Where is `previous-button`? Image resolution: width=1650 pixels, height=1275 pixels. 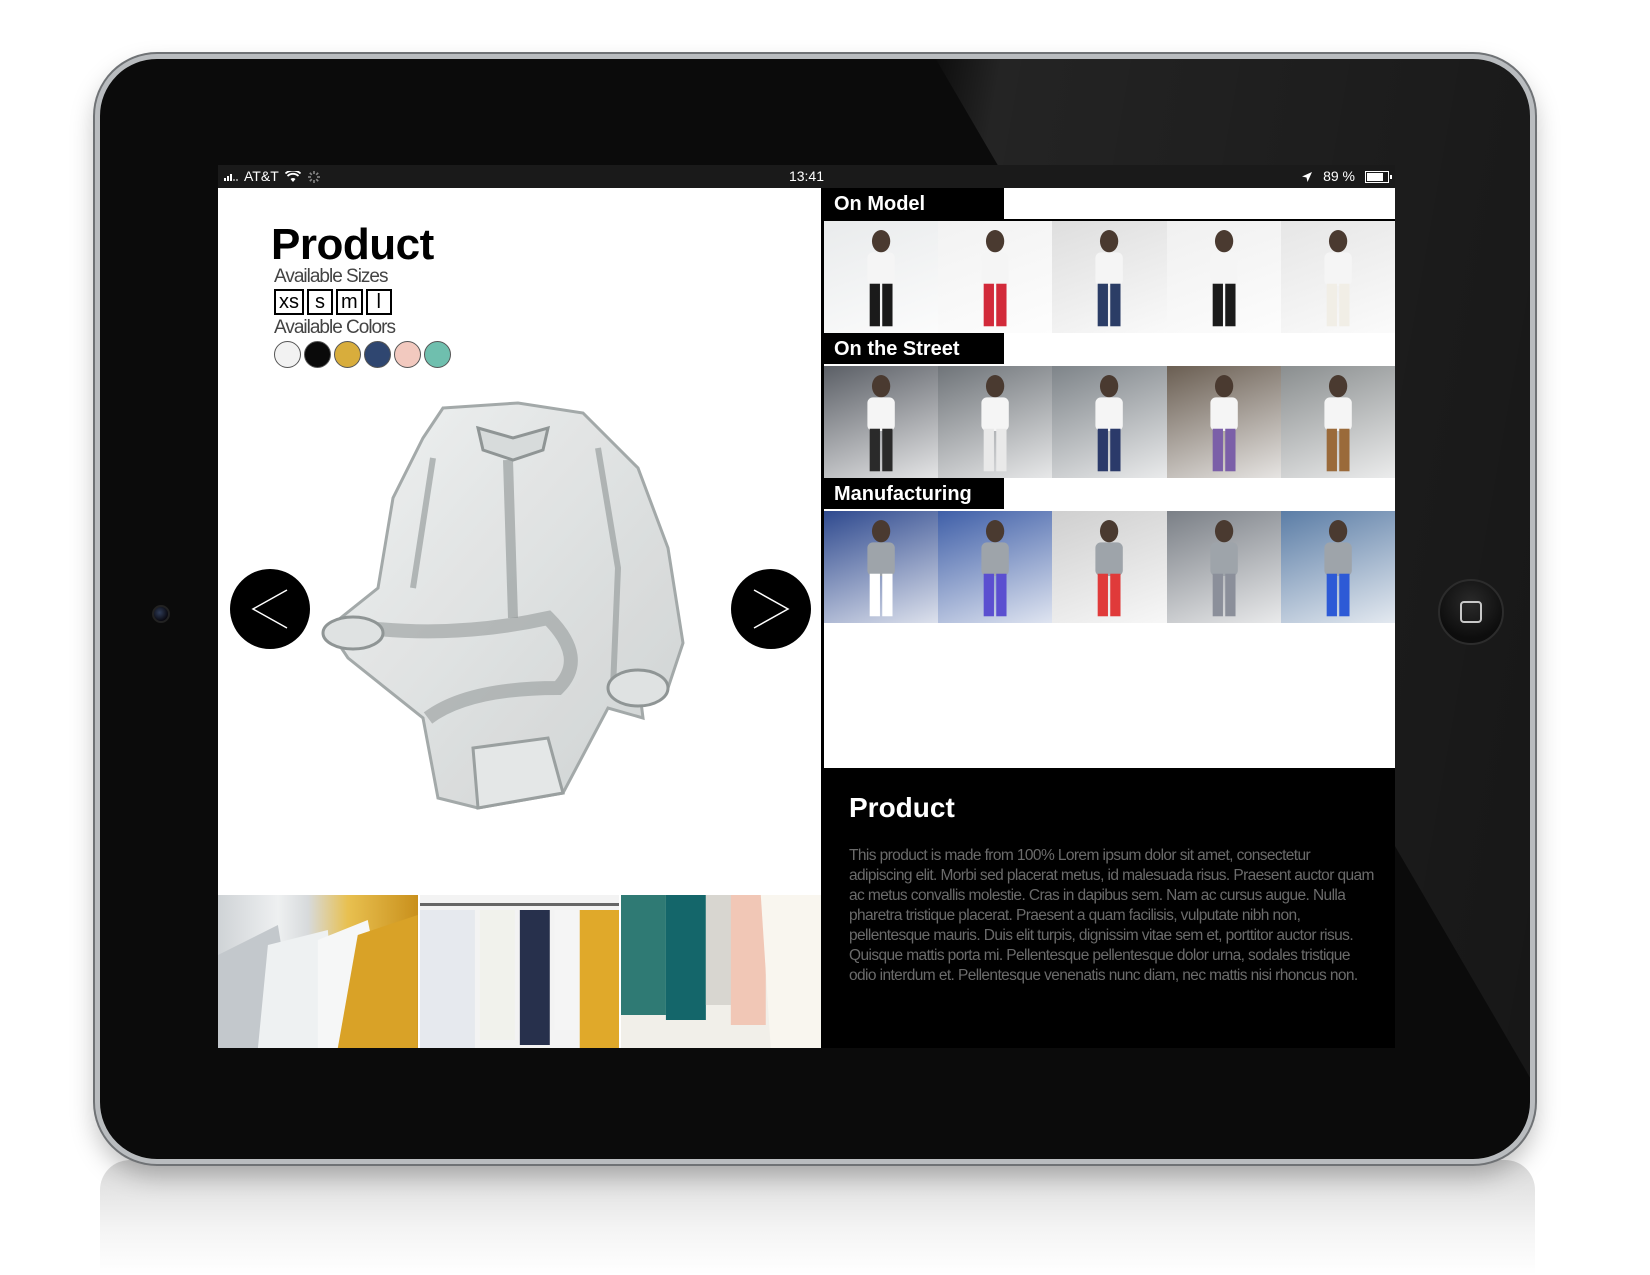
previous-button is located at coordinates (270, 609).